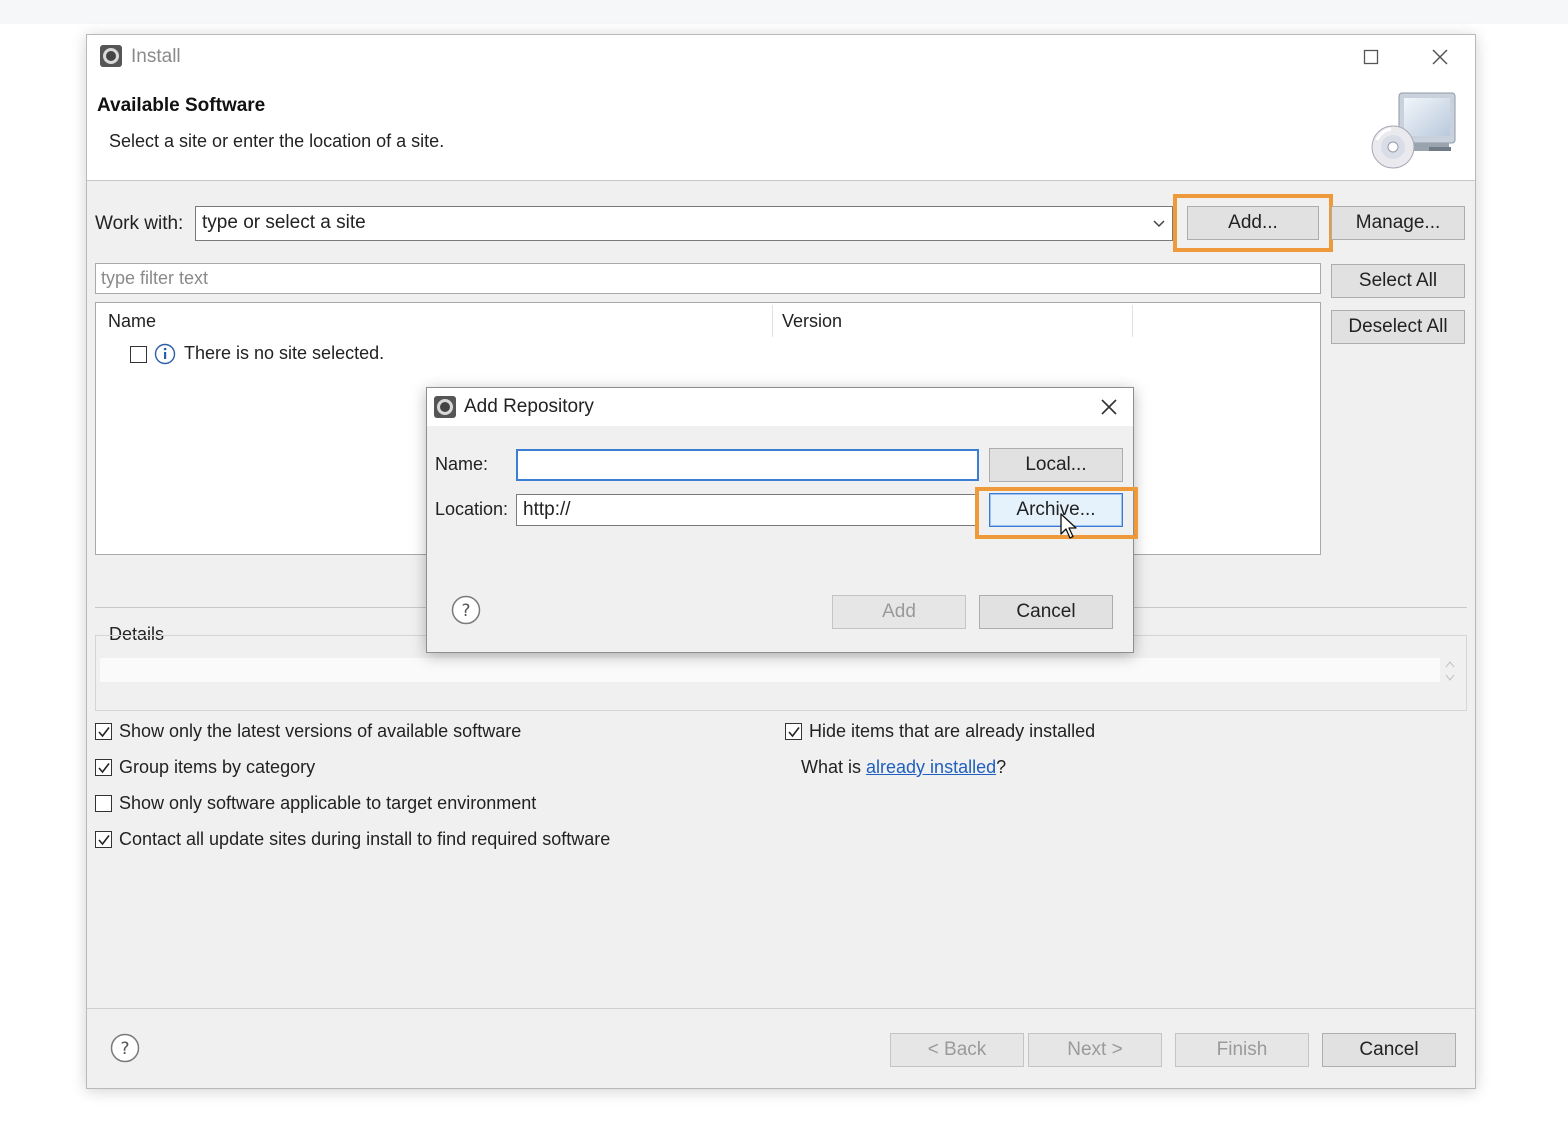  I want to click on cancel-button: Cancel, so click(1389, 1050).